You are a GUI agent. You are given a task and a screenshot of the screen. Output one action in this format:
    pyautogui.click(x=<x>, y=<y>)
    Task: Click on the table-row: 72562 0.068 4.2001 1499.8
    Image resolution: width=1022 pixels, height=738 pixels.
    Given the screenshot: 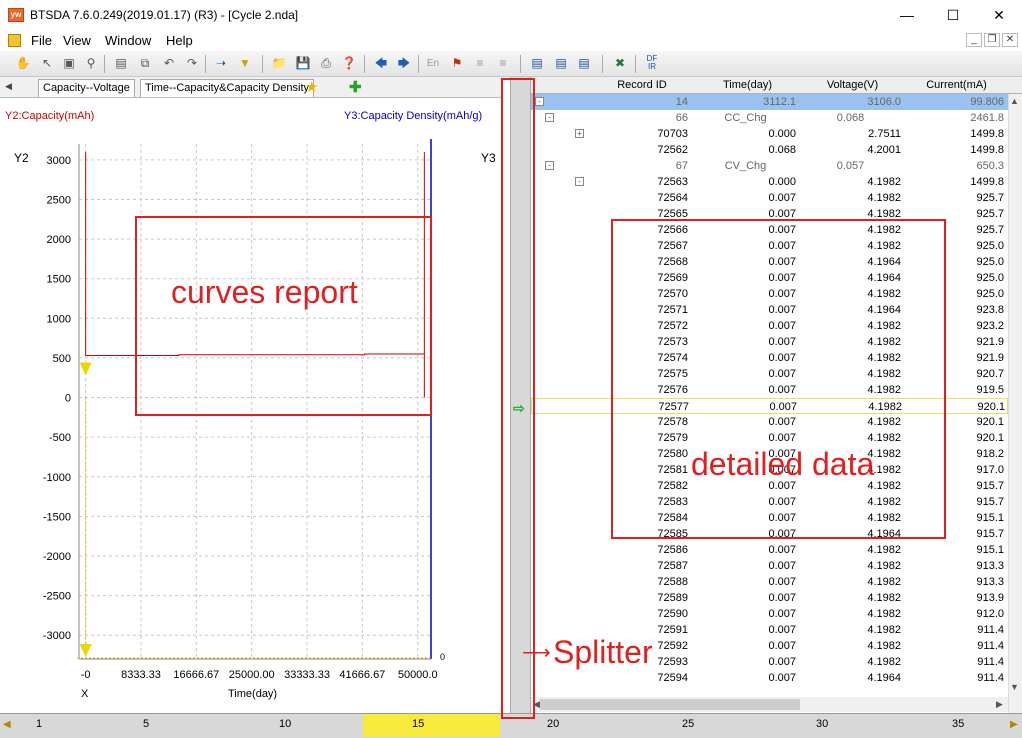 What is the action you would take?
    pyautogui.click(x=769, y=150)
    